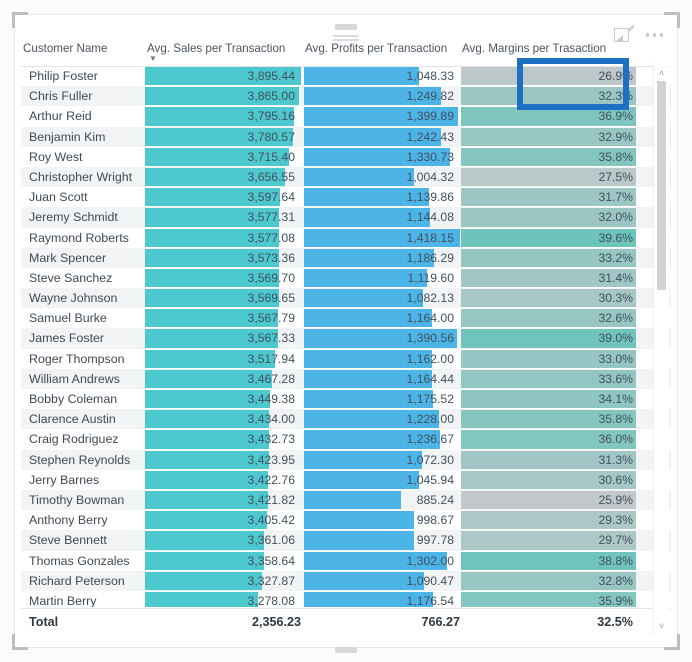 The height and width of the screenshot is (662, 692). What do you see at coordinates (223, 116) in the screenshot?
I see `cell-avg-sales: 3,795.16` at bounding box center [223, 116].